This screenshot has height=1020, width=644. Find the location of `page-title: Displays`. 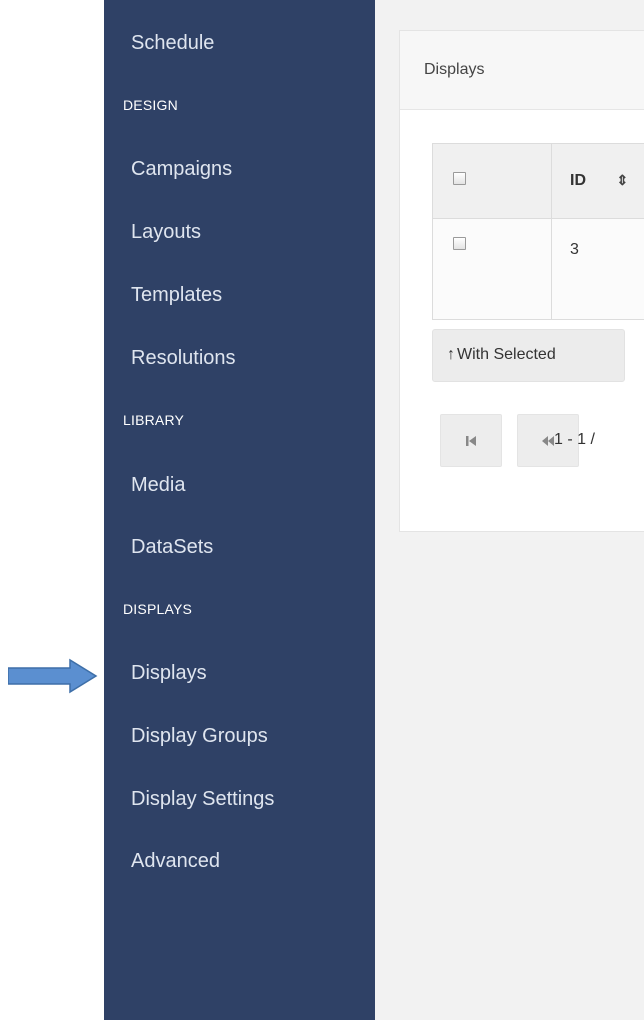

page-title: Displays is located at coordinates (454, 69).